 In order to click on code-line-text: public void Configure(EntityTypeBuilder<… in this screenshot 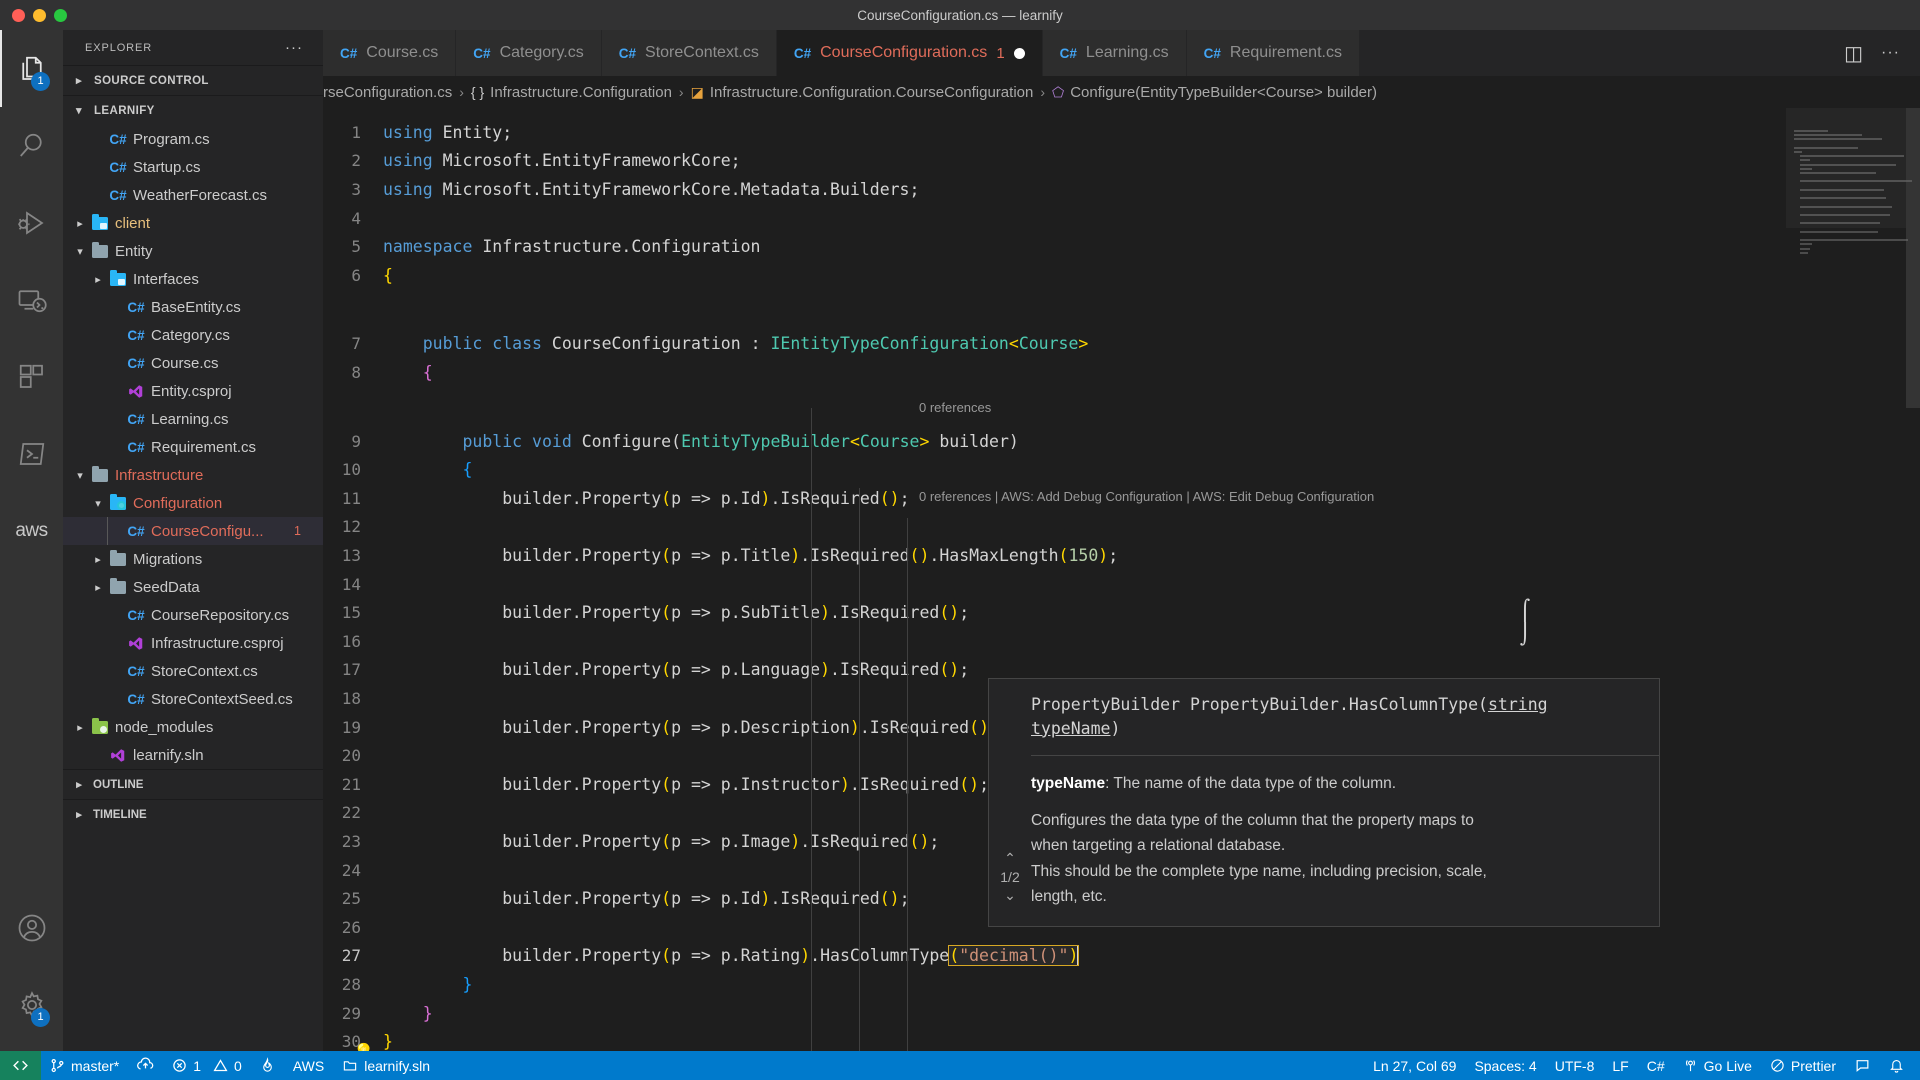, I will do `click(700, 441)`.